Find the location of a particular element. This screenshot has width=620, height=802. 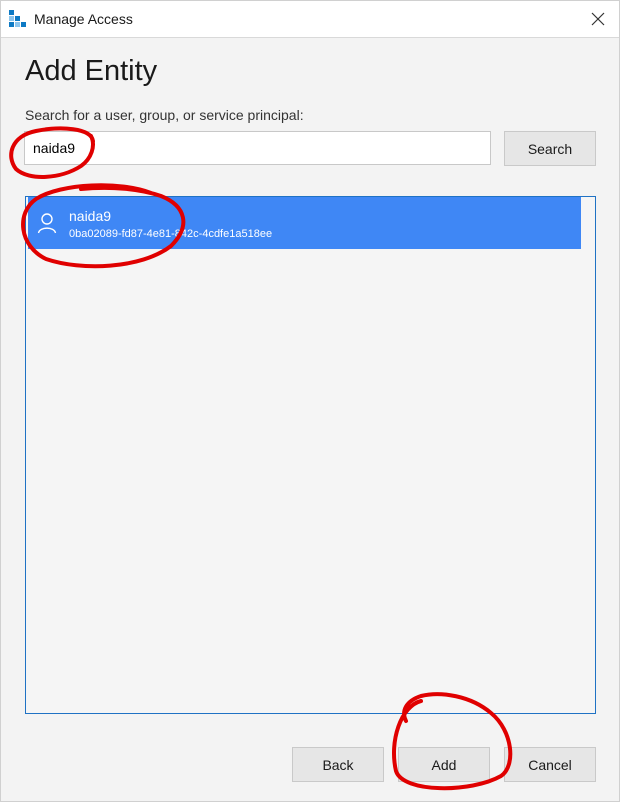

app-icon is located at coordinates (18, 19).